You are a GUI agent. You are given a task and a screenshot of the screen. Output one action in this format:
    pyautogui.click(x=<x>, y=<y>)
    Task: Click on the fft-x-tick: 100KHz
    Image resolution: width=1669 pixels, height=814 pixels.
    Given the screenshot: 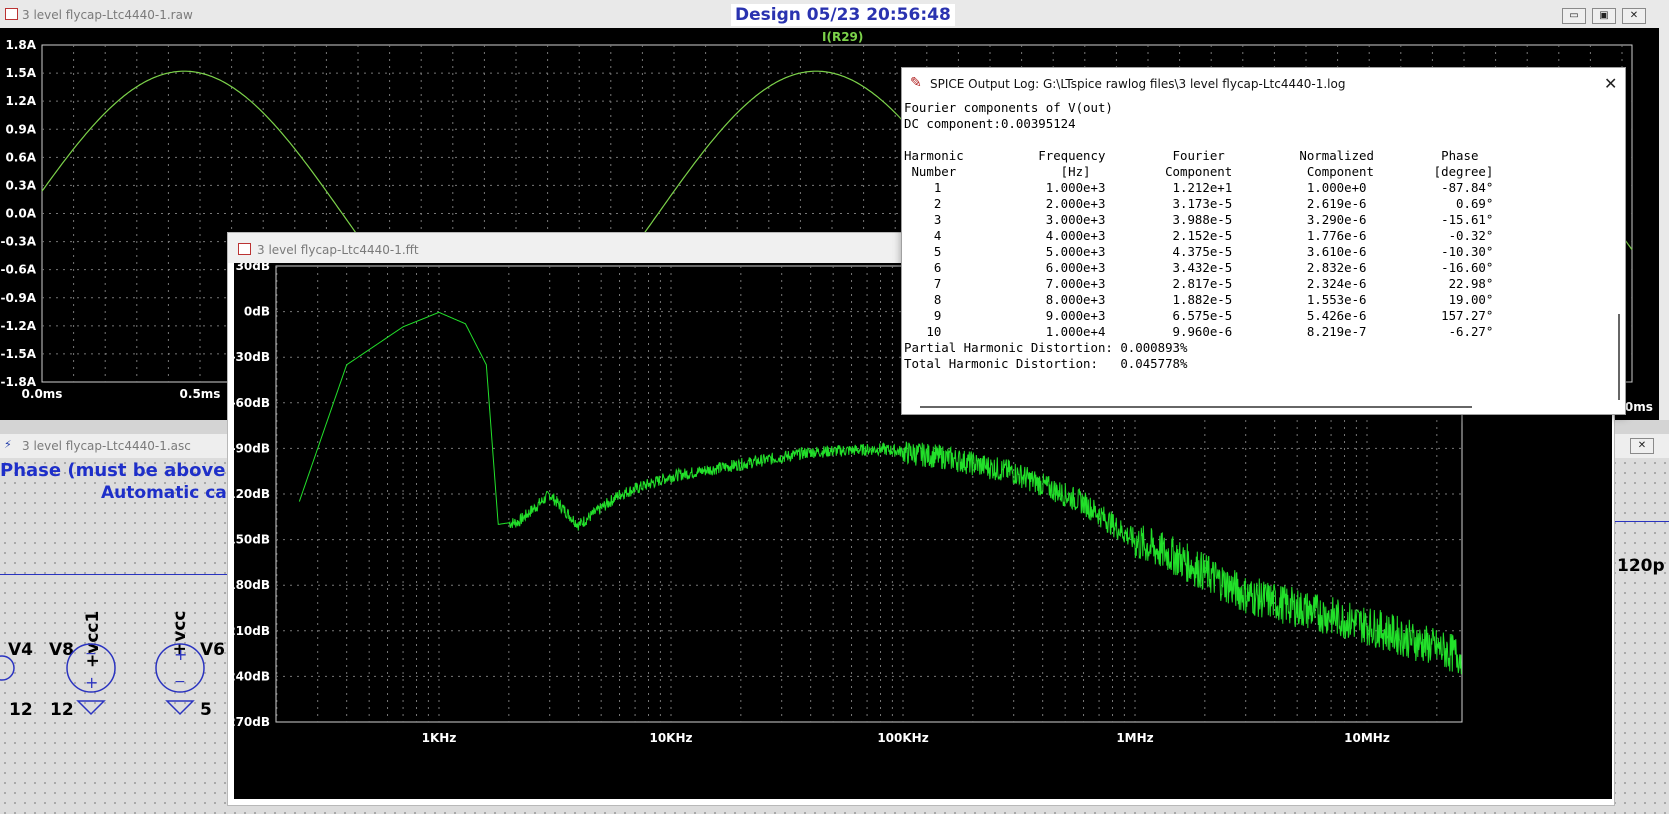 What is the action you would take?
    pyautogui.click(x=902, y=738)
    